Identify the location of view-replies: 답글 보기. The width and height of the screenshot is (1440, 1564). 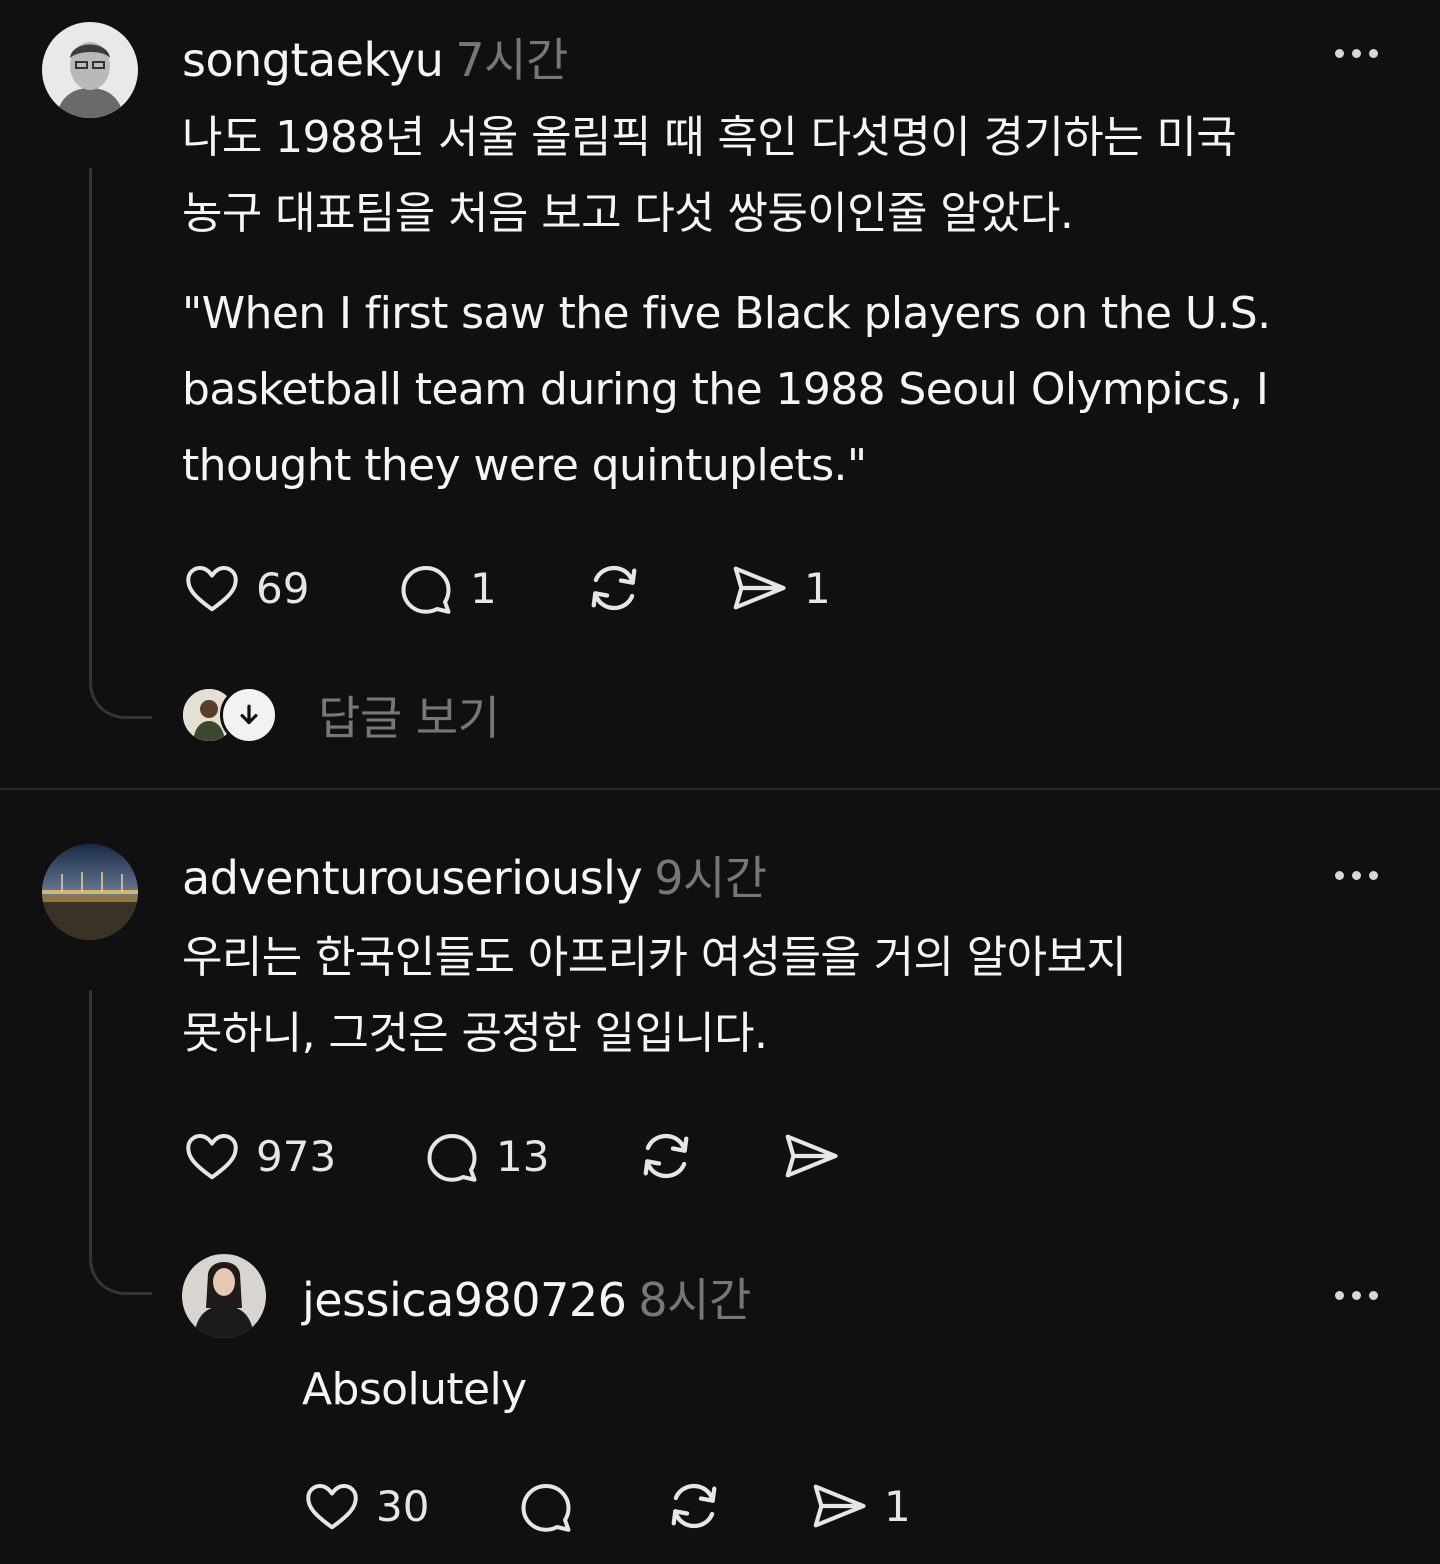
(340, 715).